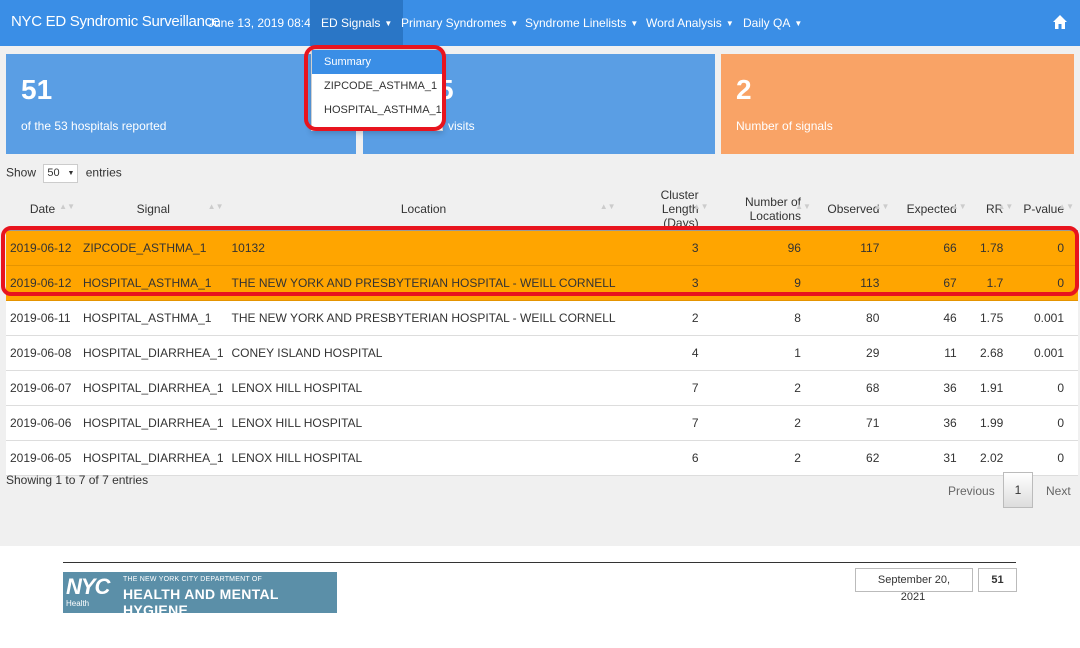 The width and height of the screenshot is (1080, 648). I want to click on table-cell: 62, so click(854, 458).